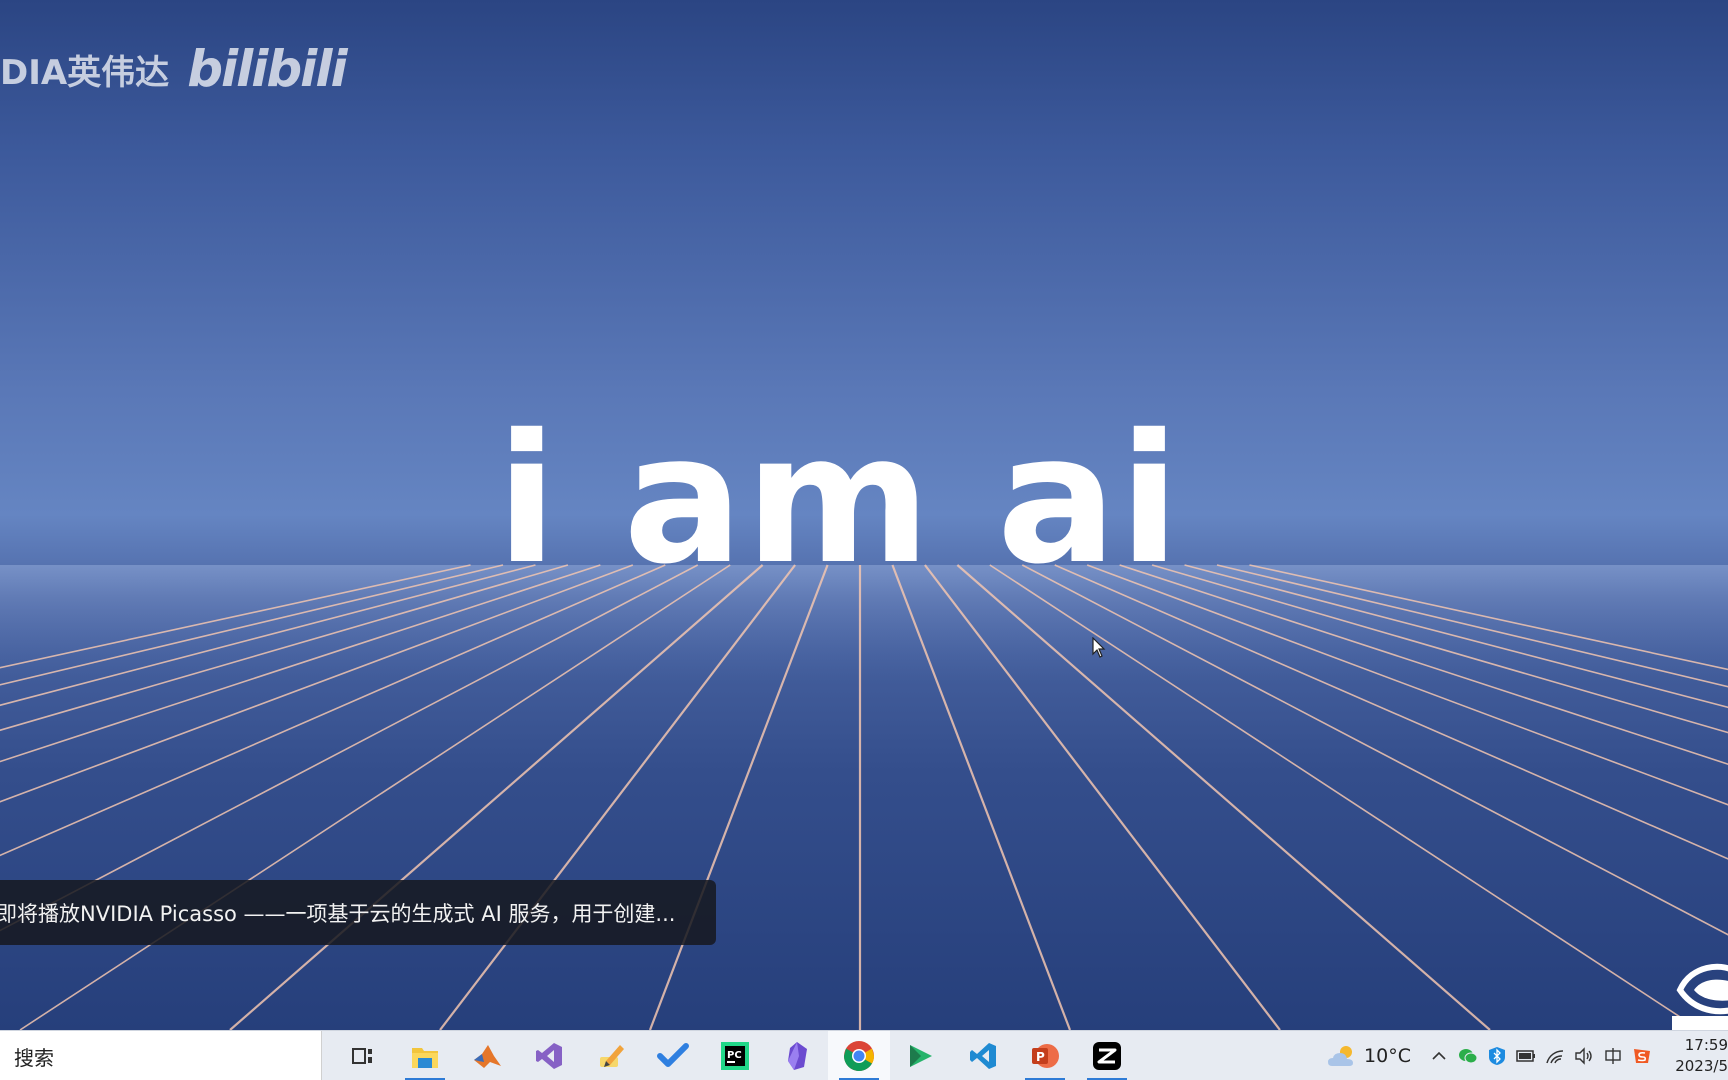 This screenshot has height=1080, width=1728. Describe the element at coordinates (1540, 1056) in the screenshot. I see `tray-icons` at that location.